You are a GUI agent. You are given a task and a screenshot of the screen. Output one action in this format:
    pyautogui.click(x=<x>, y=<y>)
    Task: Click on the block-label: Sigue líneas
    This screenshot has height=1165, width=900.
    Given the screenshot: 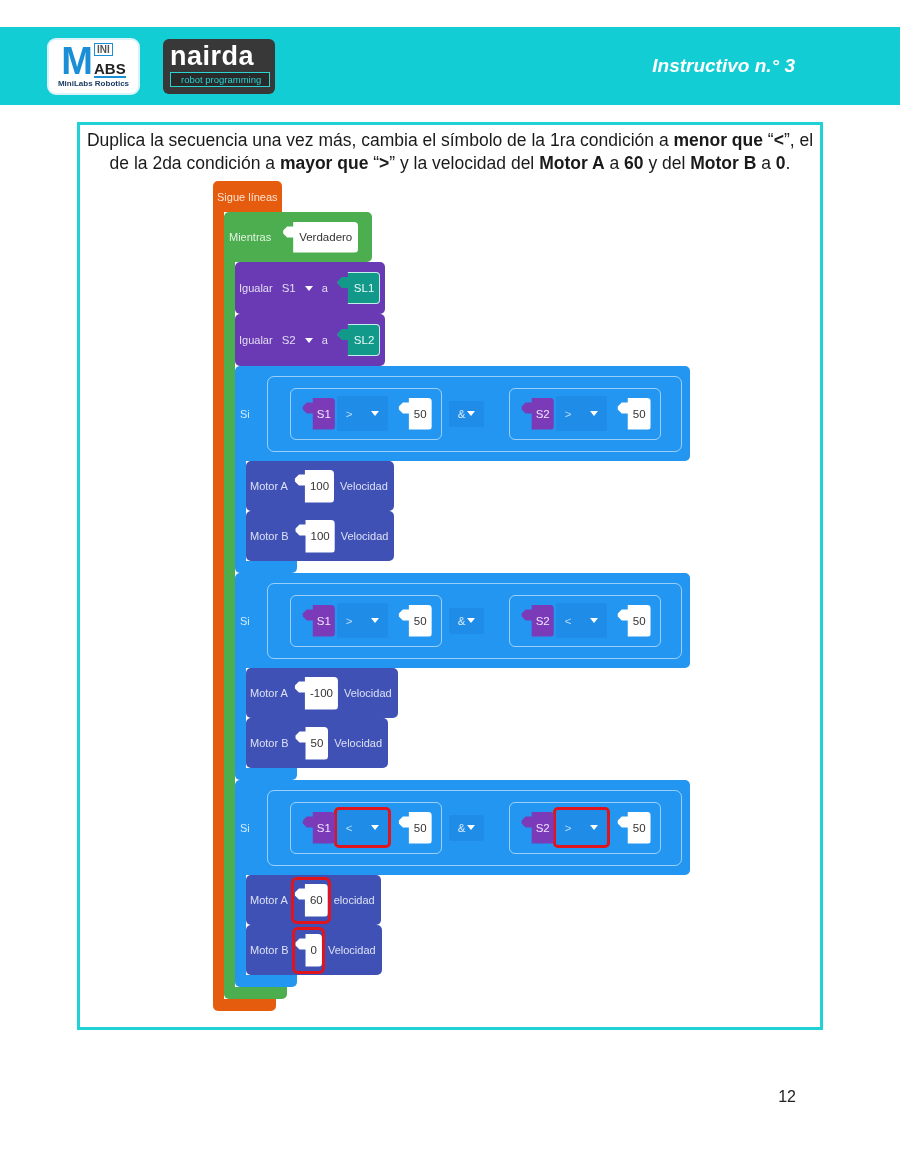 What is the action you would take?
    pyautogui.click(x=247, y=196)
    